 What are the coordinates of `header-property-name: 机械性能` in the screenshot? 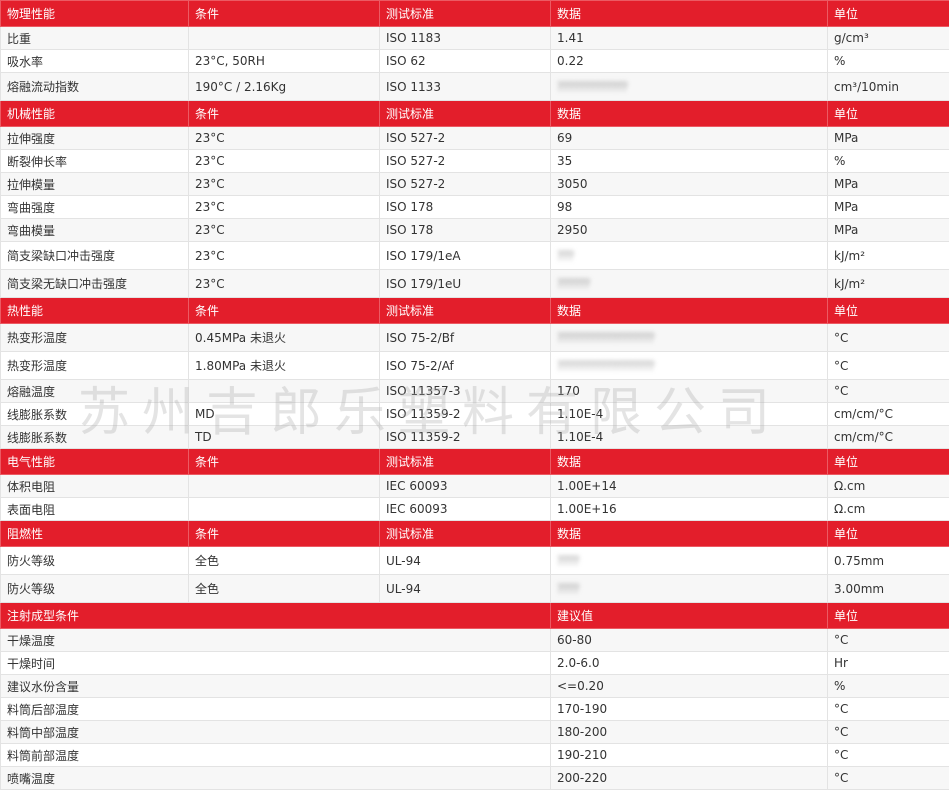 It's located at (94, 113).